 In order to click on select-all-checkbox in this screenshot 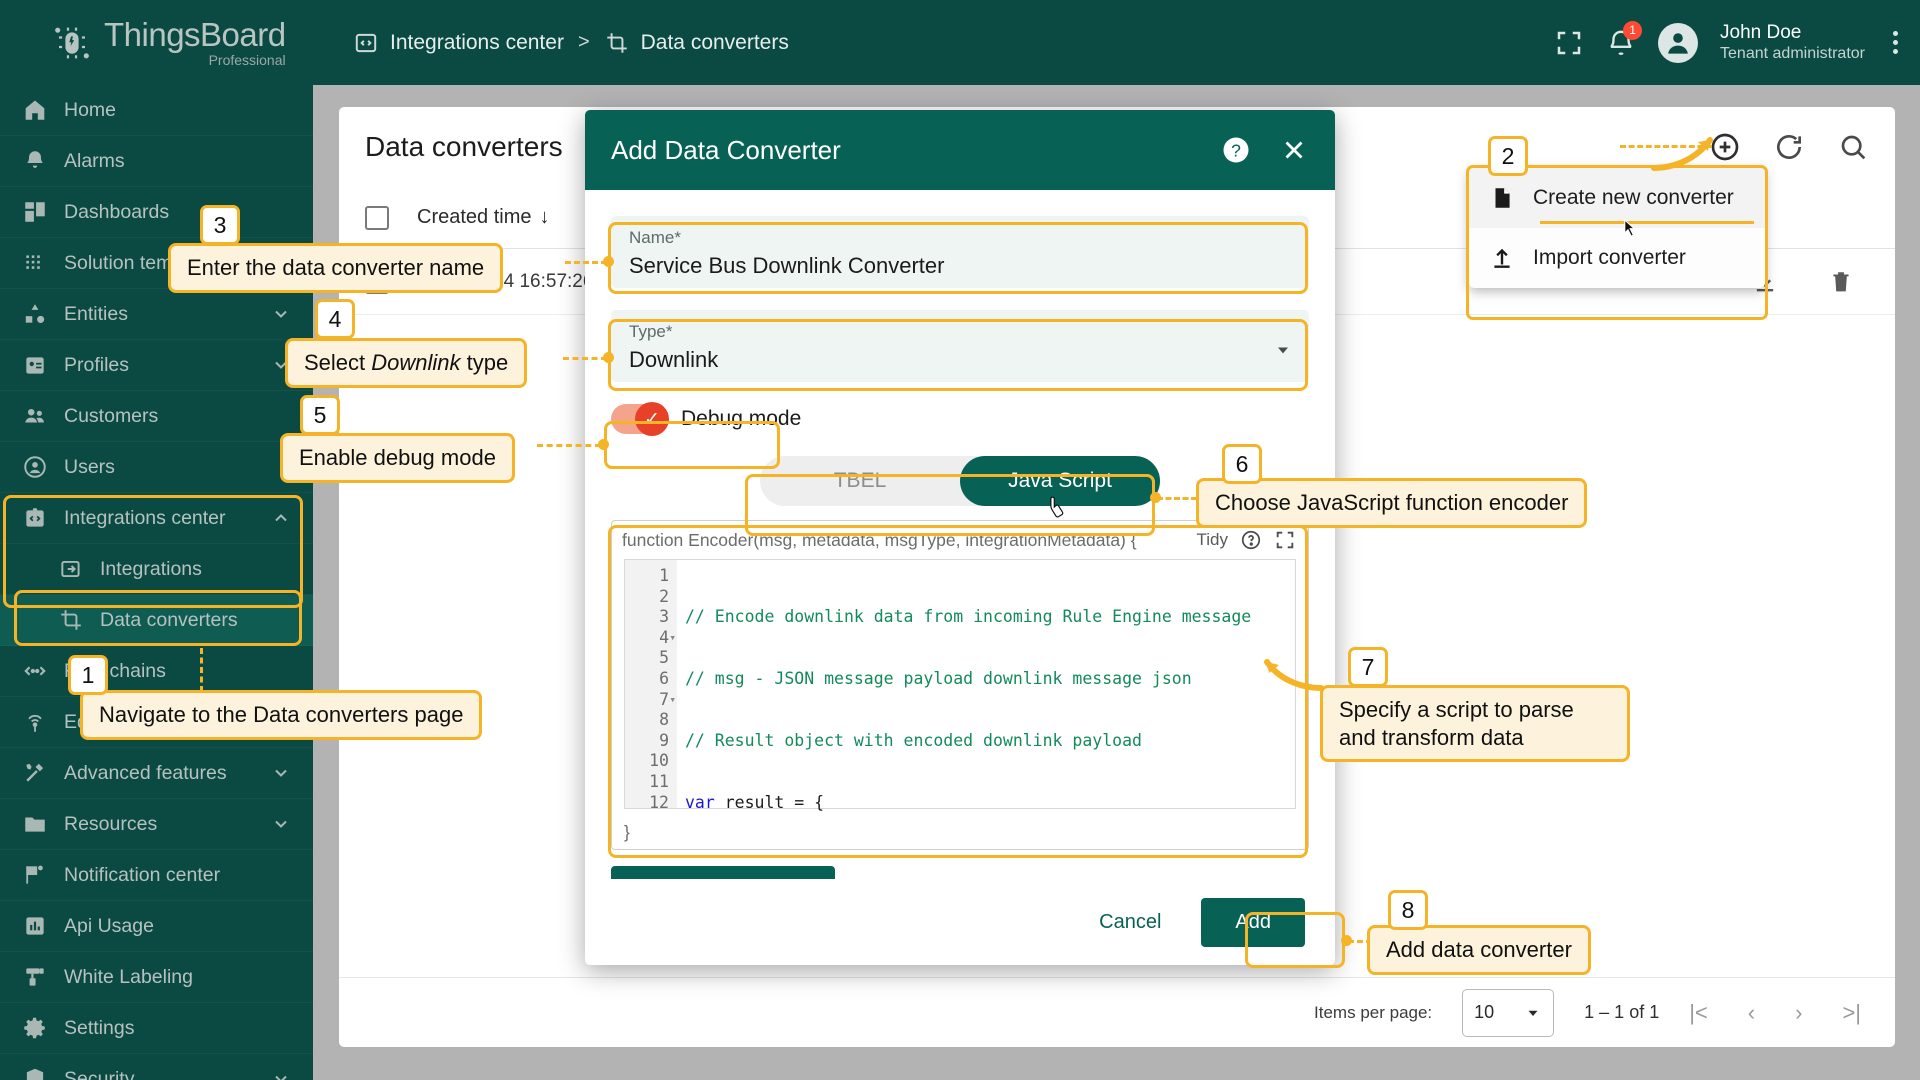, I will do `click(377, 217)`.